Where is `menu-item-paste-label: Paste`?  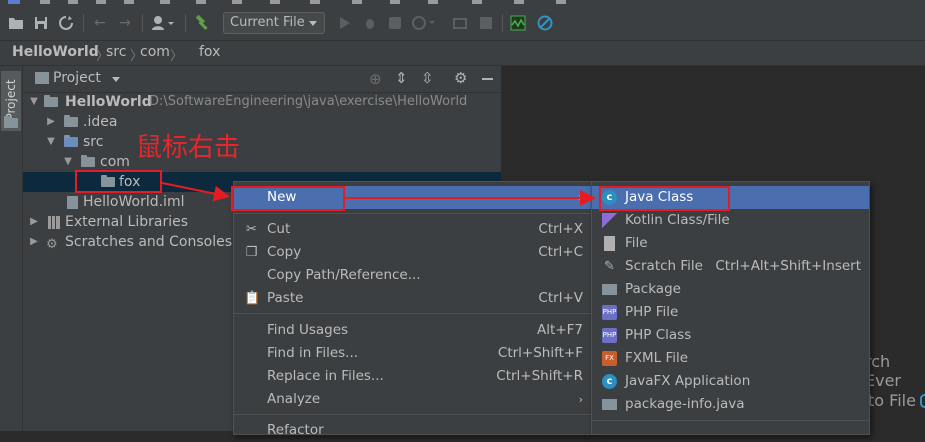 menu-item-paste-label: Paste is located at coordinates (285, 298).